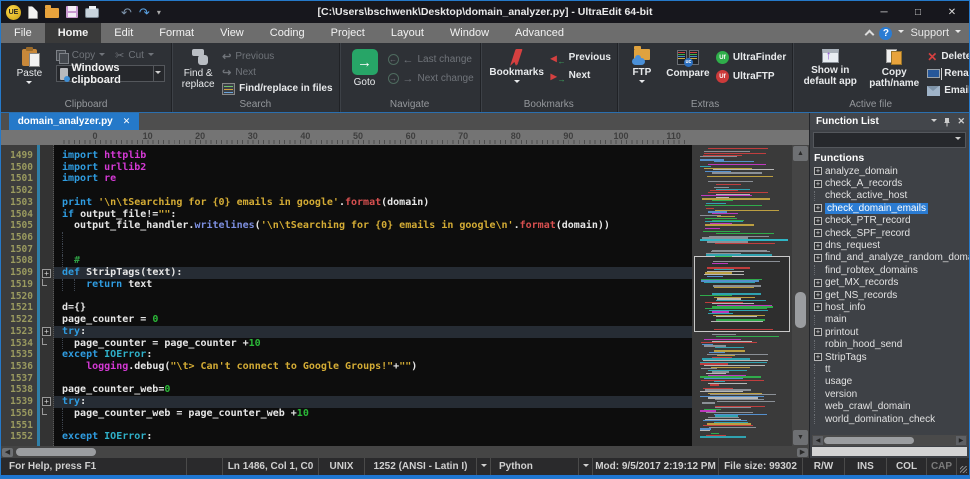 The width and height of the screenshot is (970, 479). I want to click on code-line: page_counter_web = page_counter_web +10, so click(373, 413).